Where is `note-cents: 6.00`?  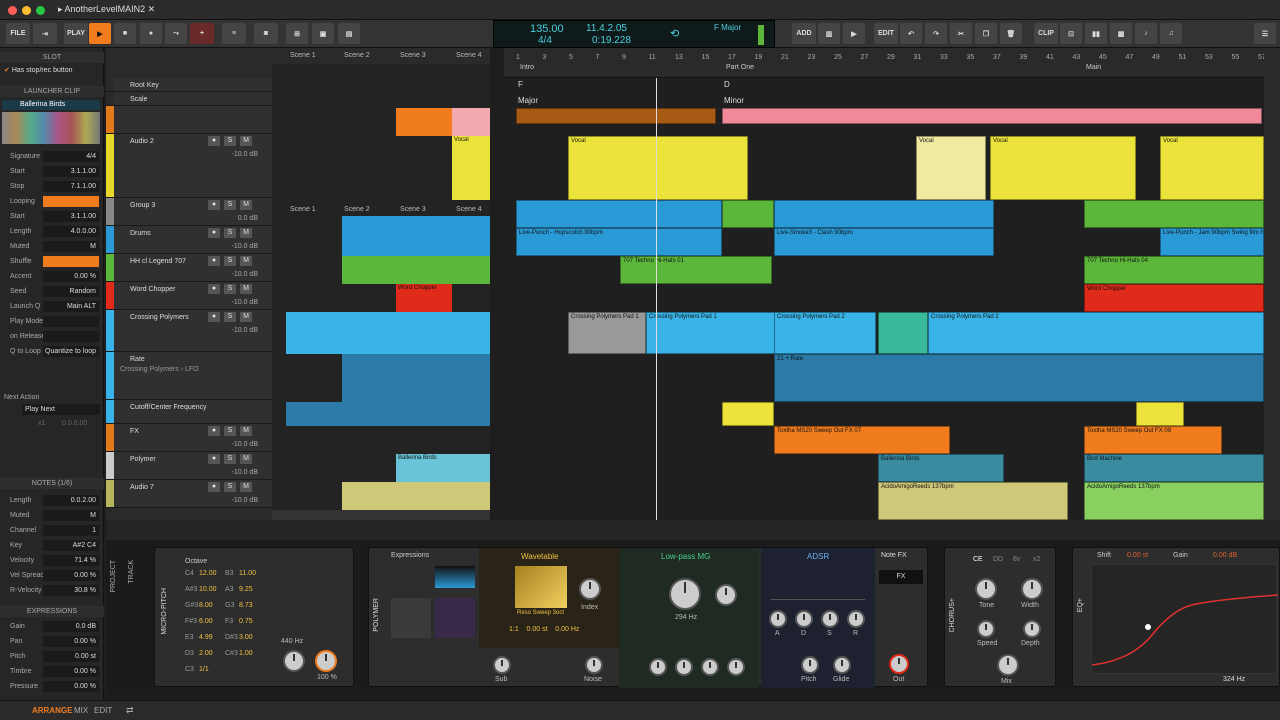 note-cents: 6.00 is located at coordinates (206, 621).